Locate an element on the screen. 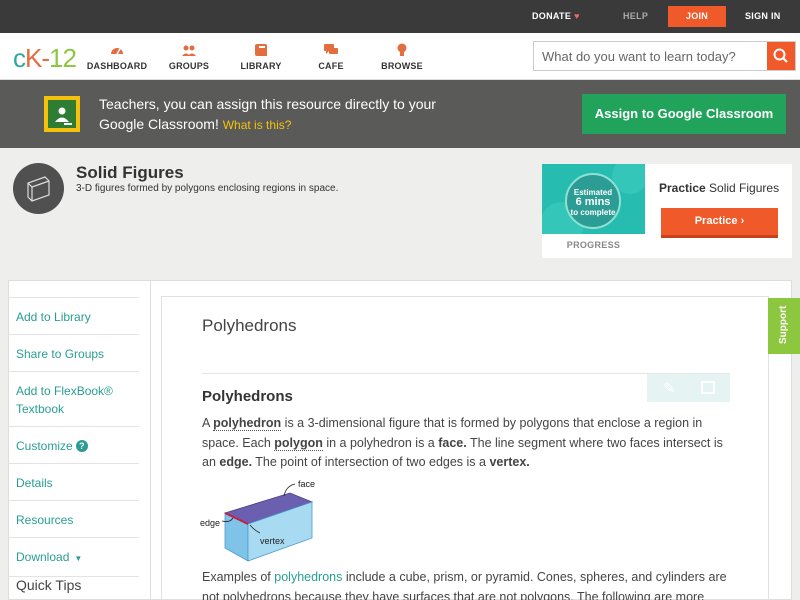 The width and height of the screenshot is (800, 600). sidebar-item-label: Customize is located at coordinates (44, 446).